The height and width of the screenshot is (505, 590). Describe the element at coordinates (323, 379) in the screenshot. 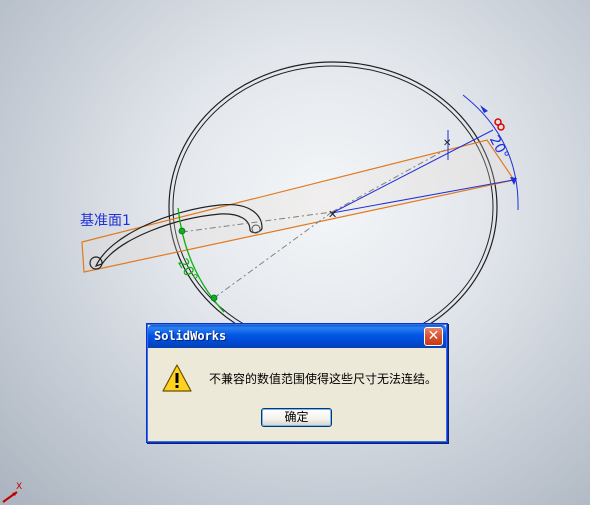

I see `dialog-message: 不兼容的数值范围使得这些尺寸无法连结。` at that location.